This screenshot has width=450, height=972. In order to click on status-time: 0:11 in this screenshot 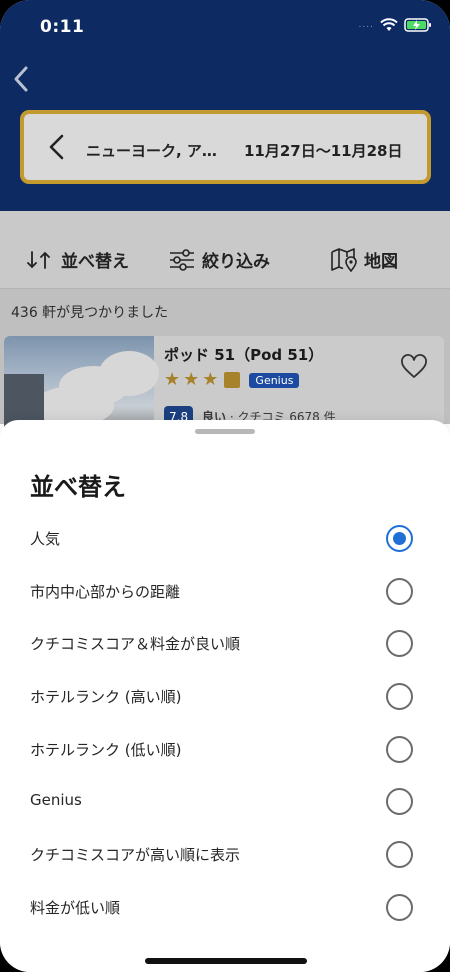, I will do `click(62, 27)`.